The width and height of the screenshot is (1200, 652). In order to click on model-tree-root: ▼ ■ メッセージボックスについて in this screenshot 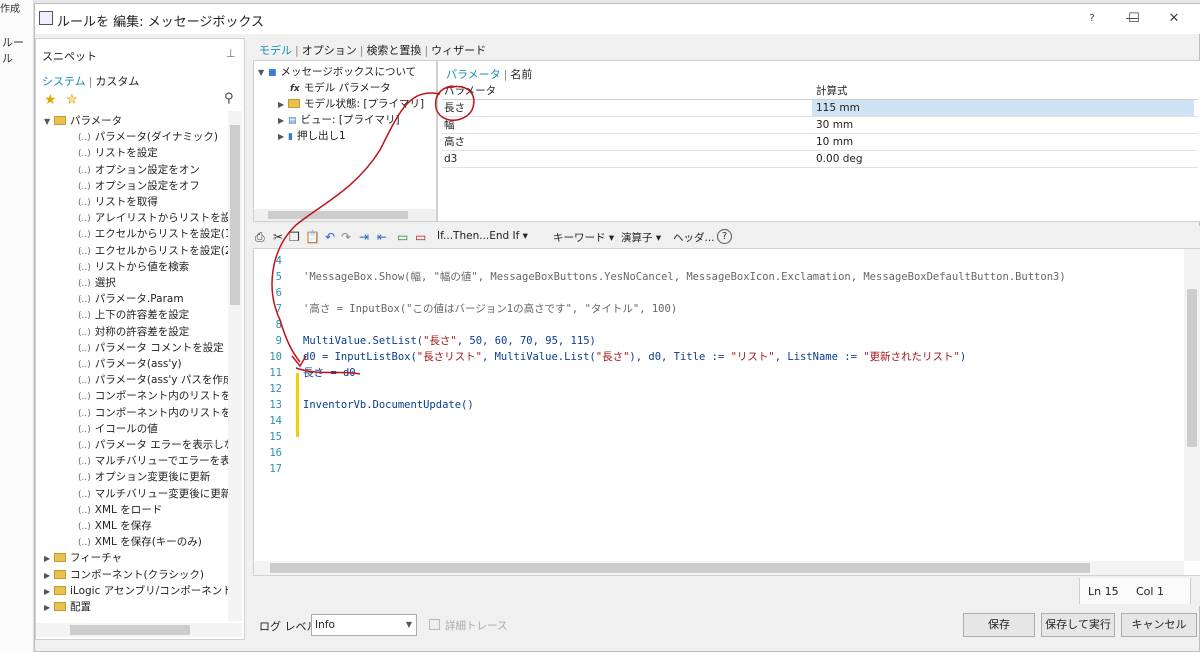, I will do `click(337, 72)`.